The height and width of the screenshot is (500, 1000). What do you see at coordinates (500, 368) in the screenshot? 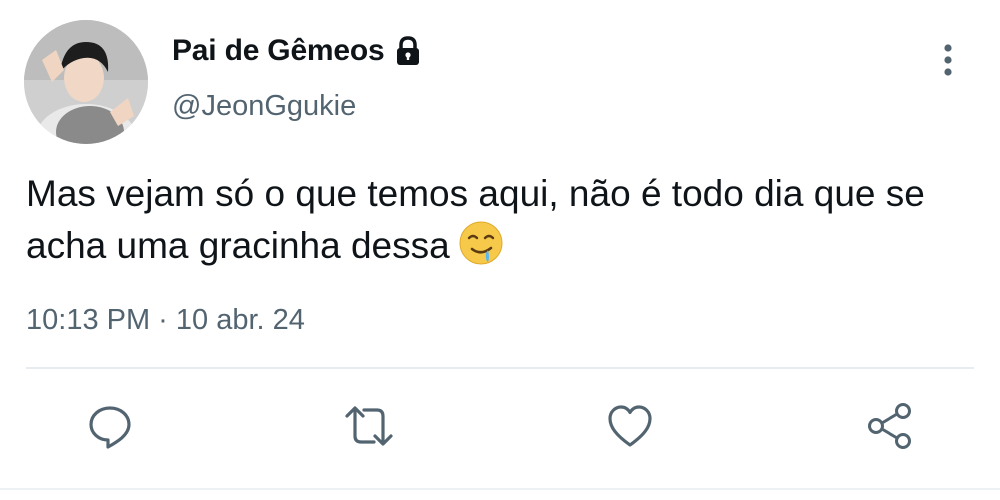
I see `divider` at bounding box center [500, 368].